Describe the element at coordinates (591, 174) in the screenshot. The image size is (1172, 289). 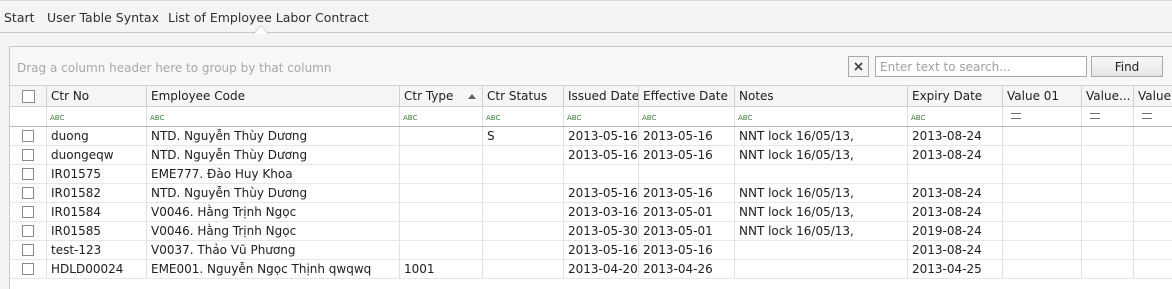
I see `table-row: IR01575 EME777. Đào Huy Khoa` at that location.